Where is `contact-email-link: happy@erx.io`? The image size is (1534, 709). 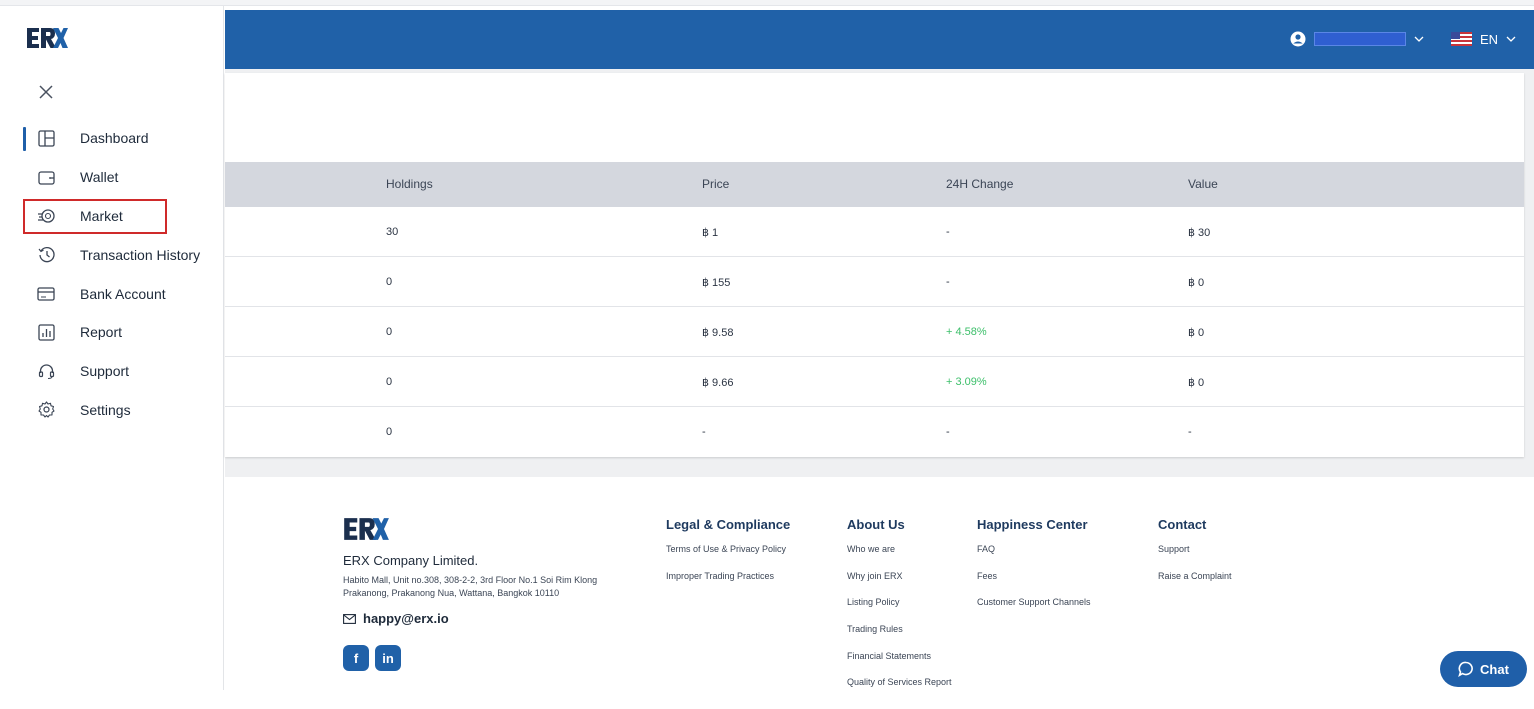 contact-email-link: happy@erx.io is located at coordinates (396, 618).